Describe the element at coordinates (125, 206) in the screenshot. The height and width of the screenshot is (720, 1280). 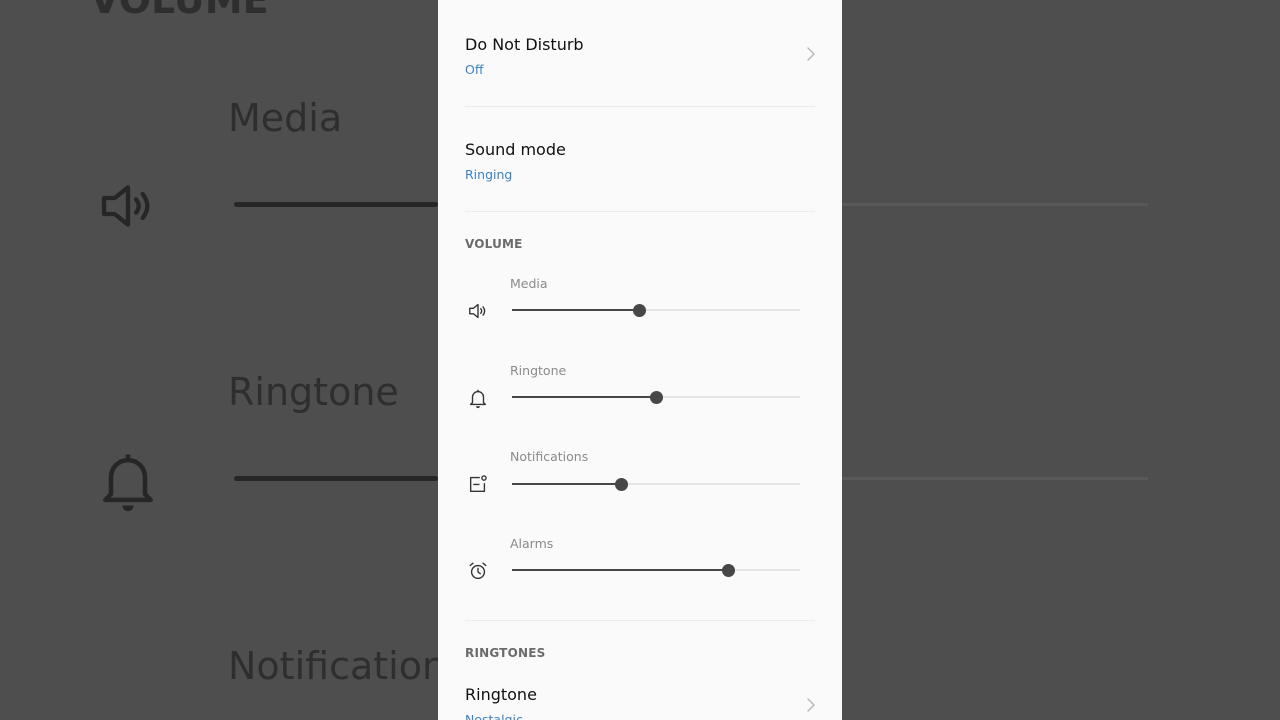
I see `background-speaker-icon` at that location.